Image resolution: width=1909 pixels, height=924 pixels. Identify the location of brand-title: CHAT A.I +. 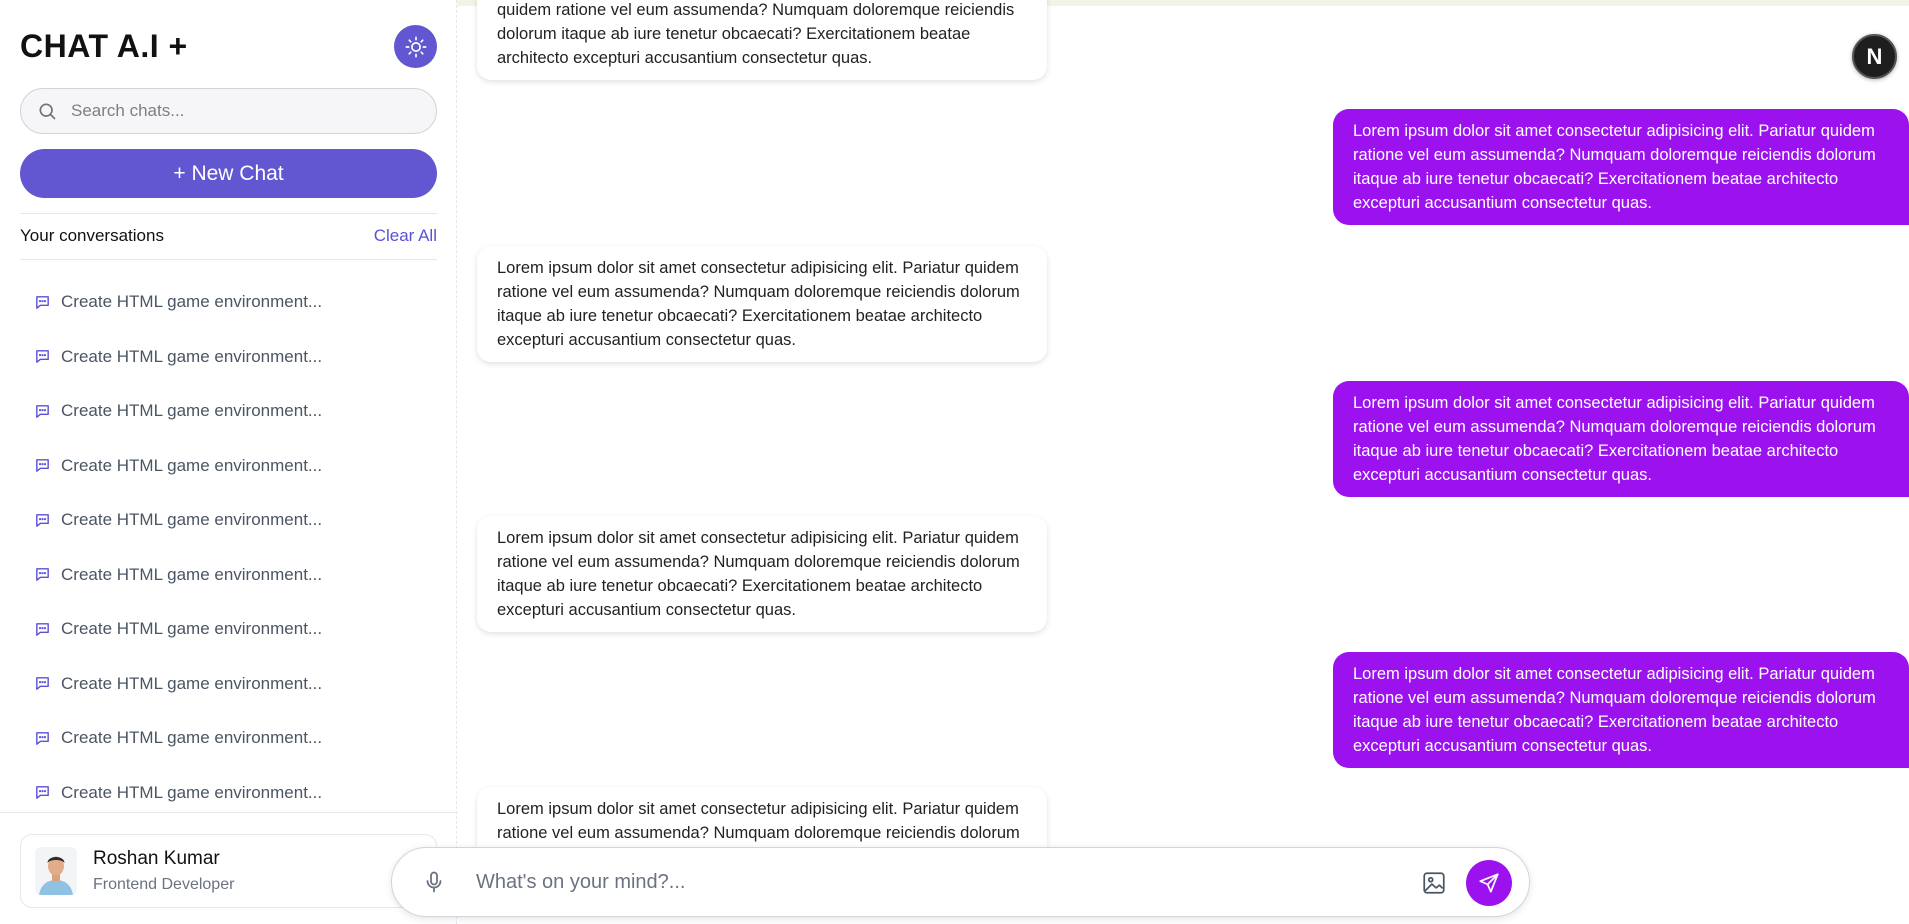
(104, 46).